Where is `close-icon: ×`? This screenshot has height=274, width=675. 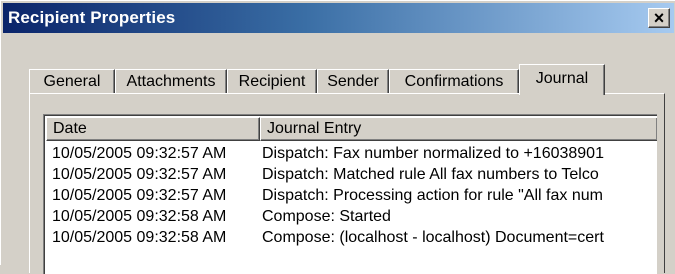 close-icon: × is located at coordinates (659, 18).